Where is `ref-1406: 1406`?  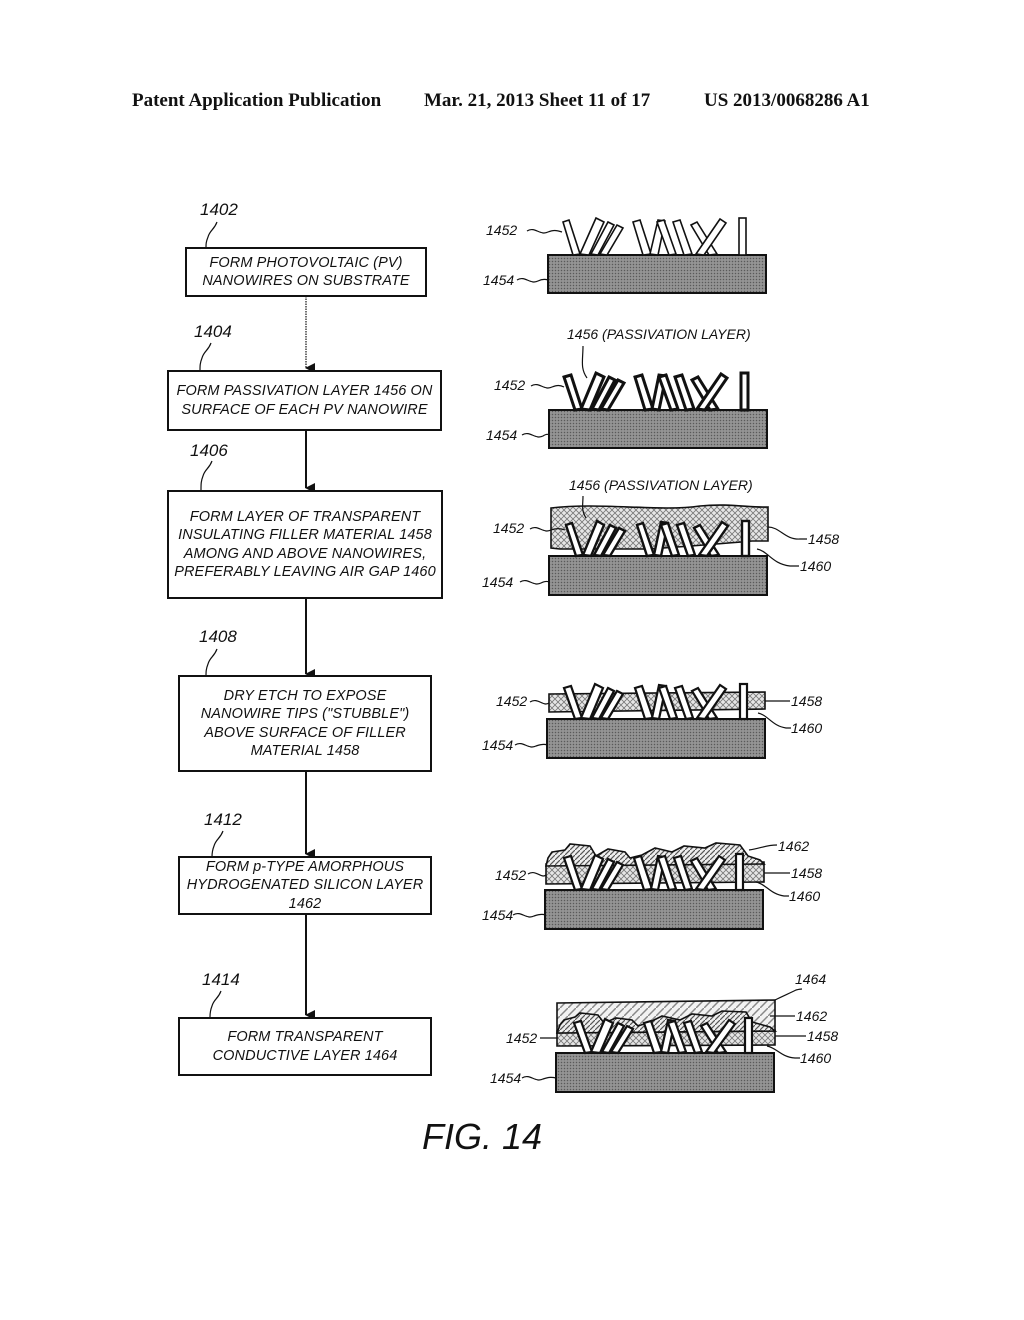 ref-1406: 1406 is located at coordinates (209, 450).